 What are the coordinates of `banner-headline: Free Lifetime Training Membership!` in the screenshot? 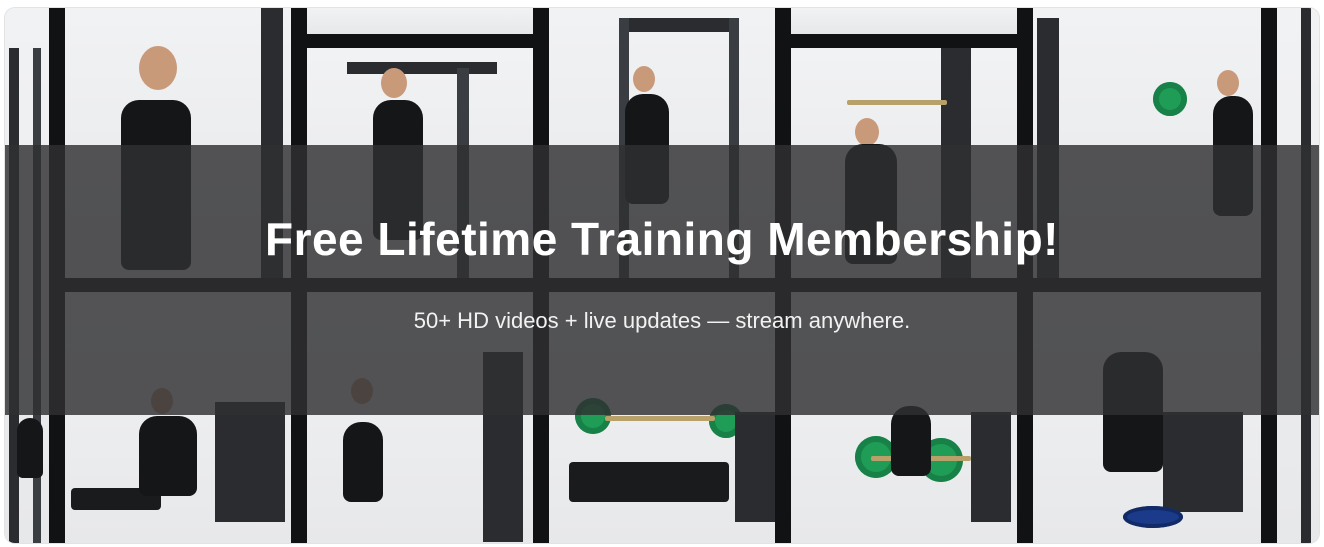 It's located at (662, 239).